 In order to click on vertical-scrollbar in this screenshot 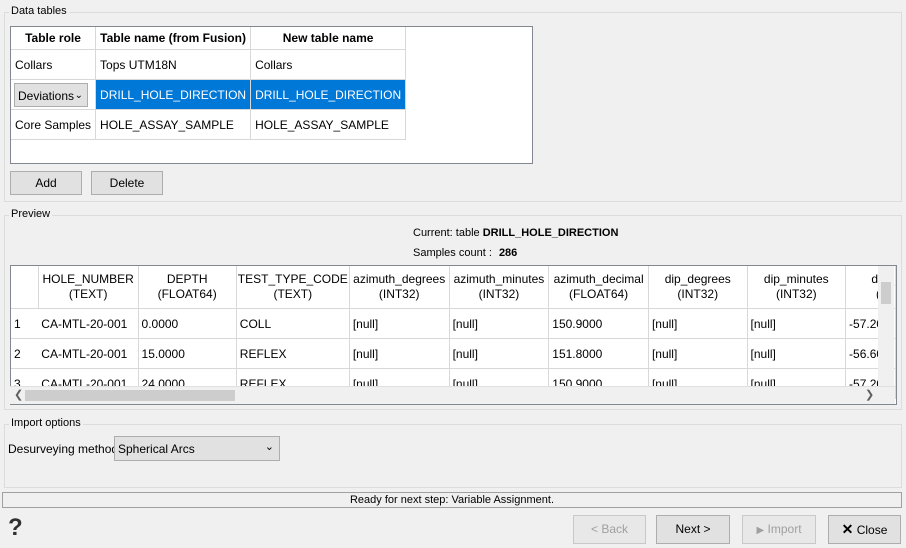, I will do `click(886, 326)`.